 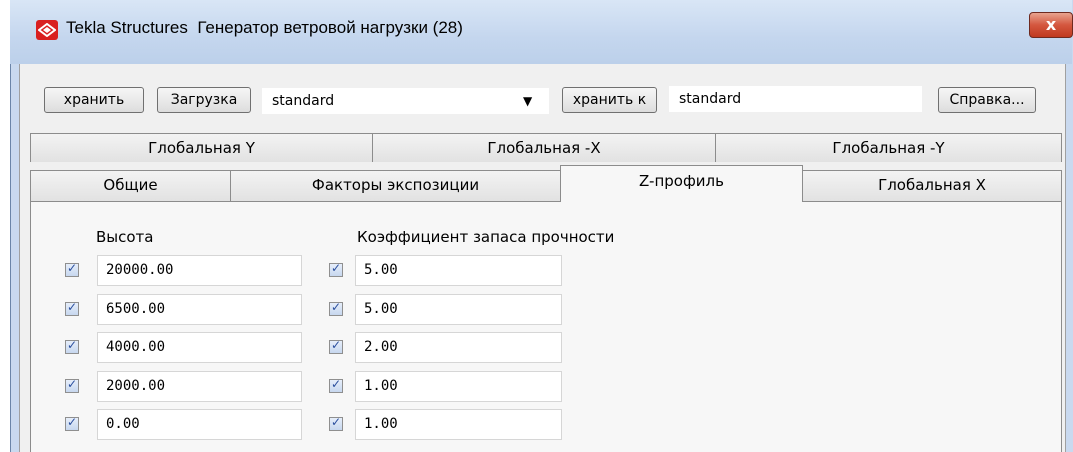 I want to click on height-value: 6500.00, so click(x=136, y=309).